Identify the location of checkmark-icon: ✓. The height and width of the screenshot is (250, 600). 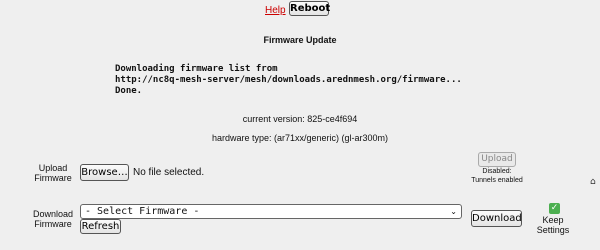
(554, 208).